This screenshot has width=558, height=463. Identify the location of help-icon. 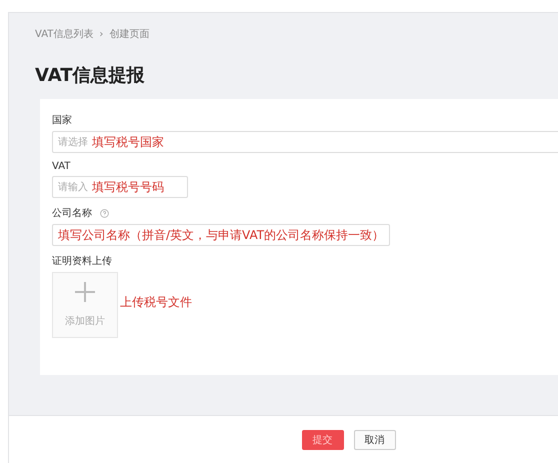
(104, 213).